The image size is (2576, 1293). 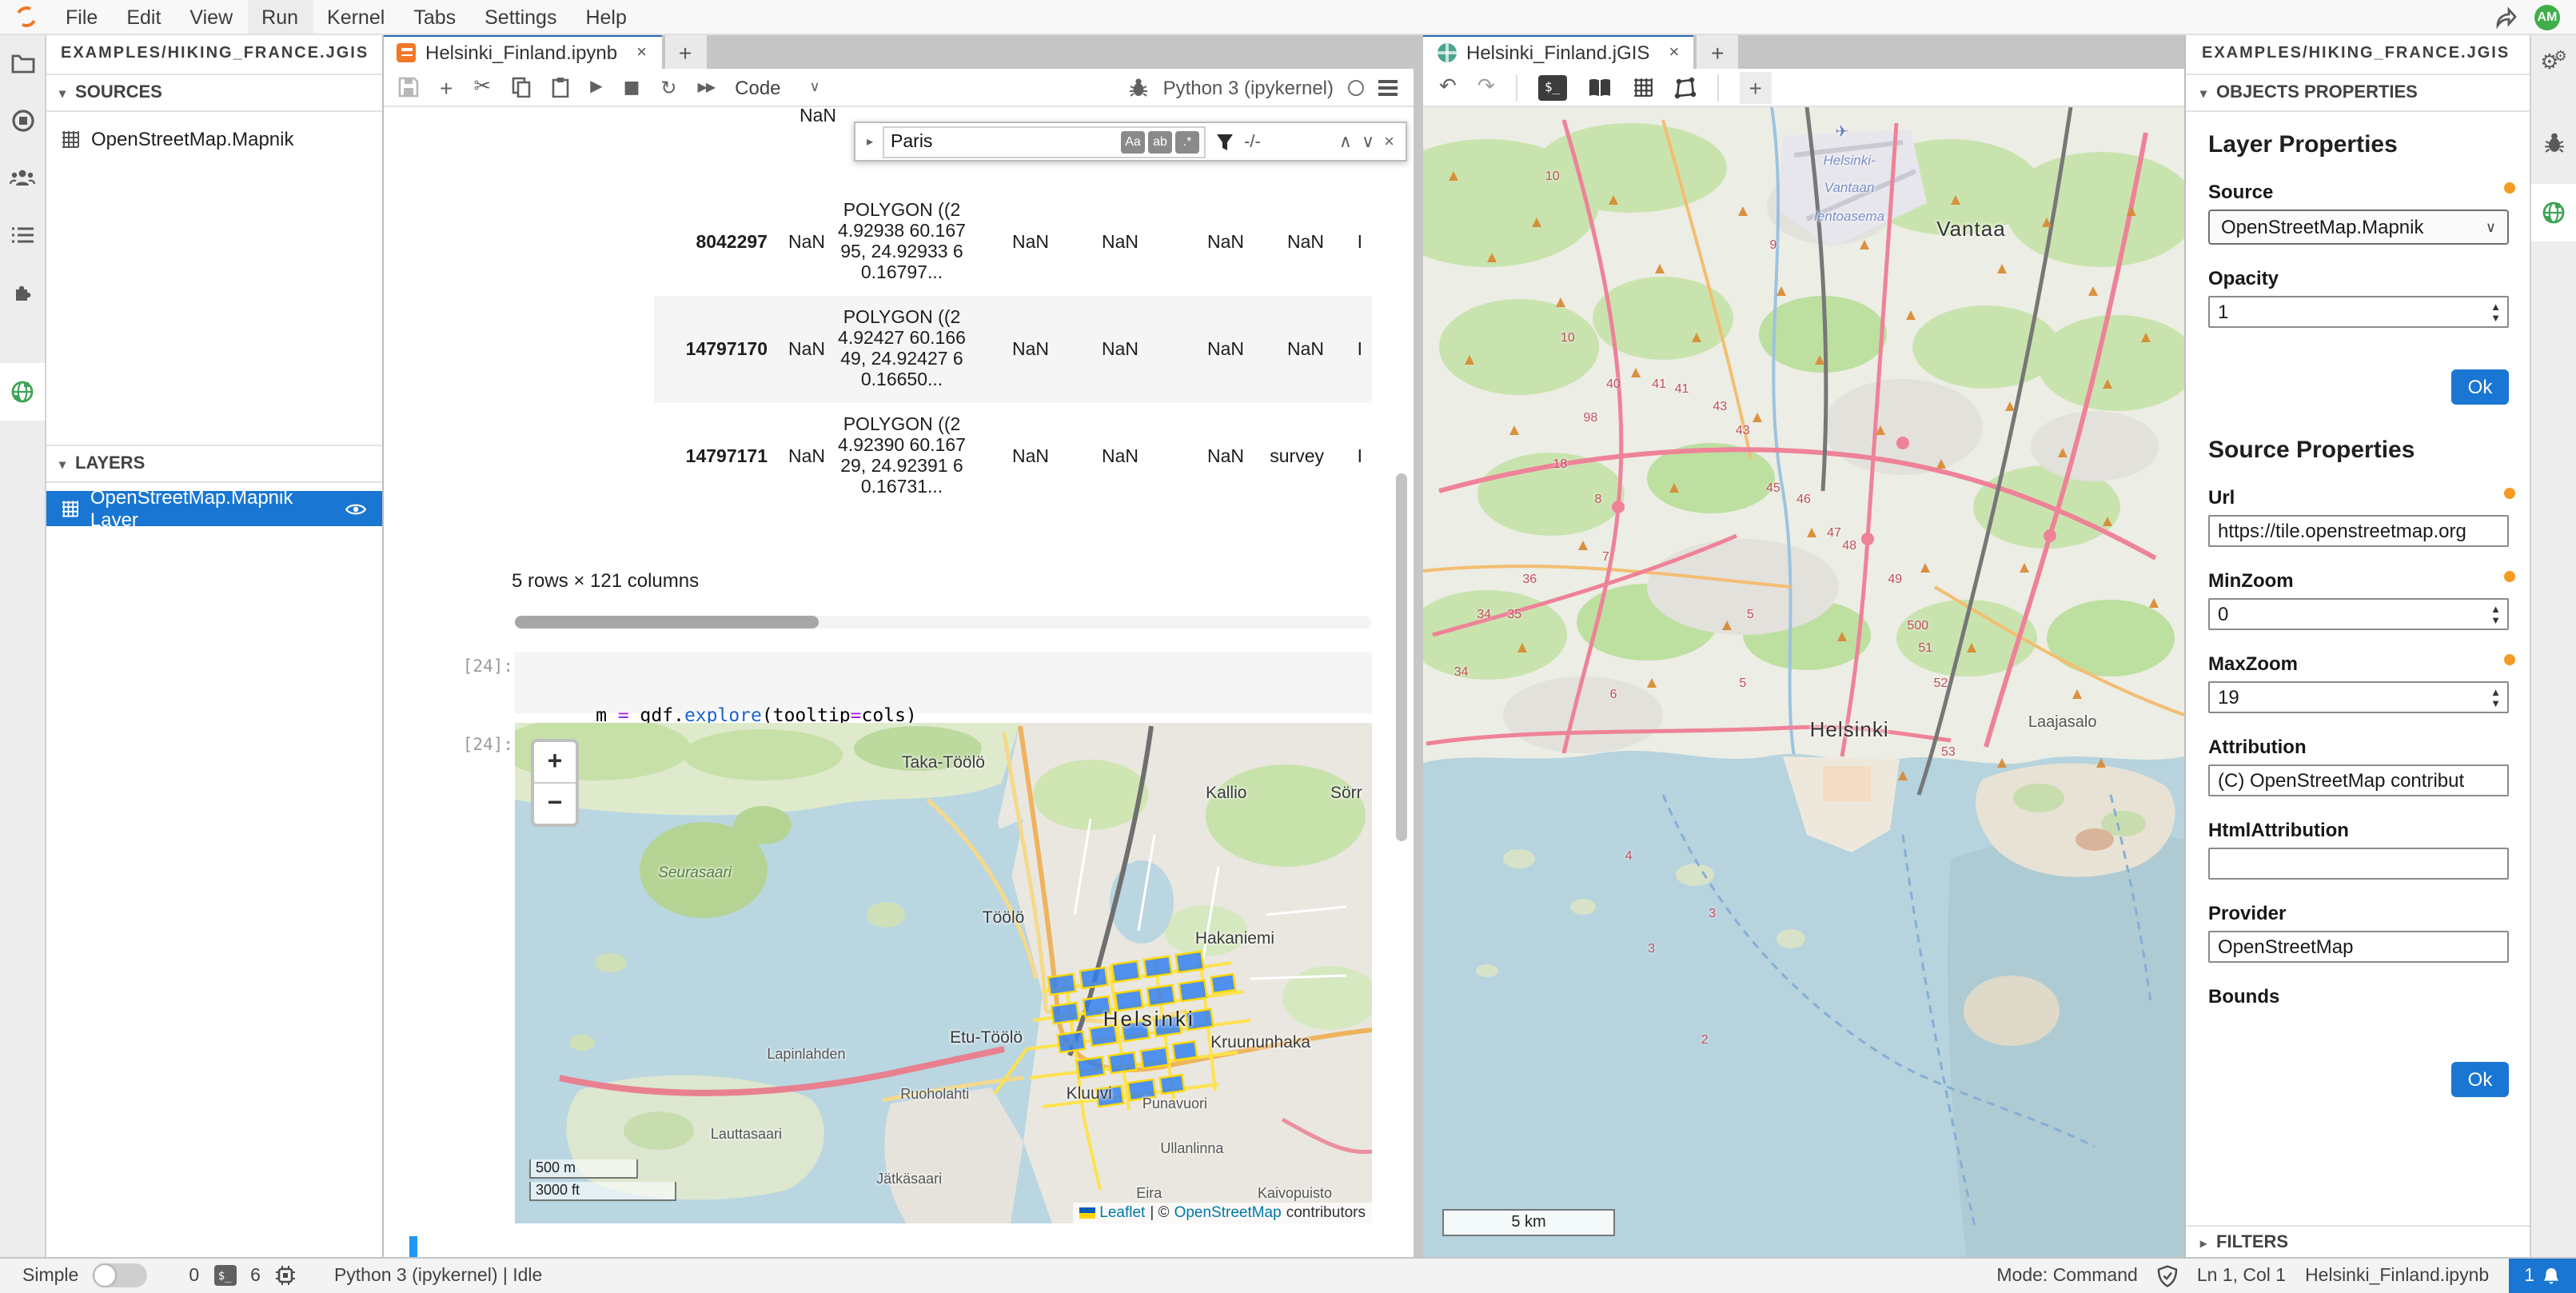 What do you see at coordinates (22, 235) in the screenshot?
I see `table-of-contents-icon` at bounding box center [22, 235].